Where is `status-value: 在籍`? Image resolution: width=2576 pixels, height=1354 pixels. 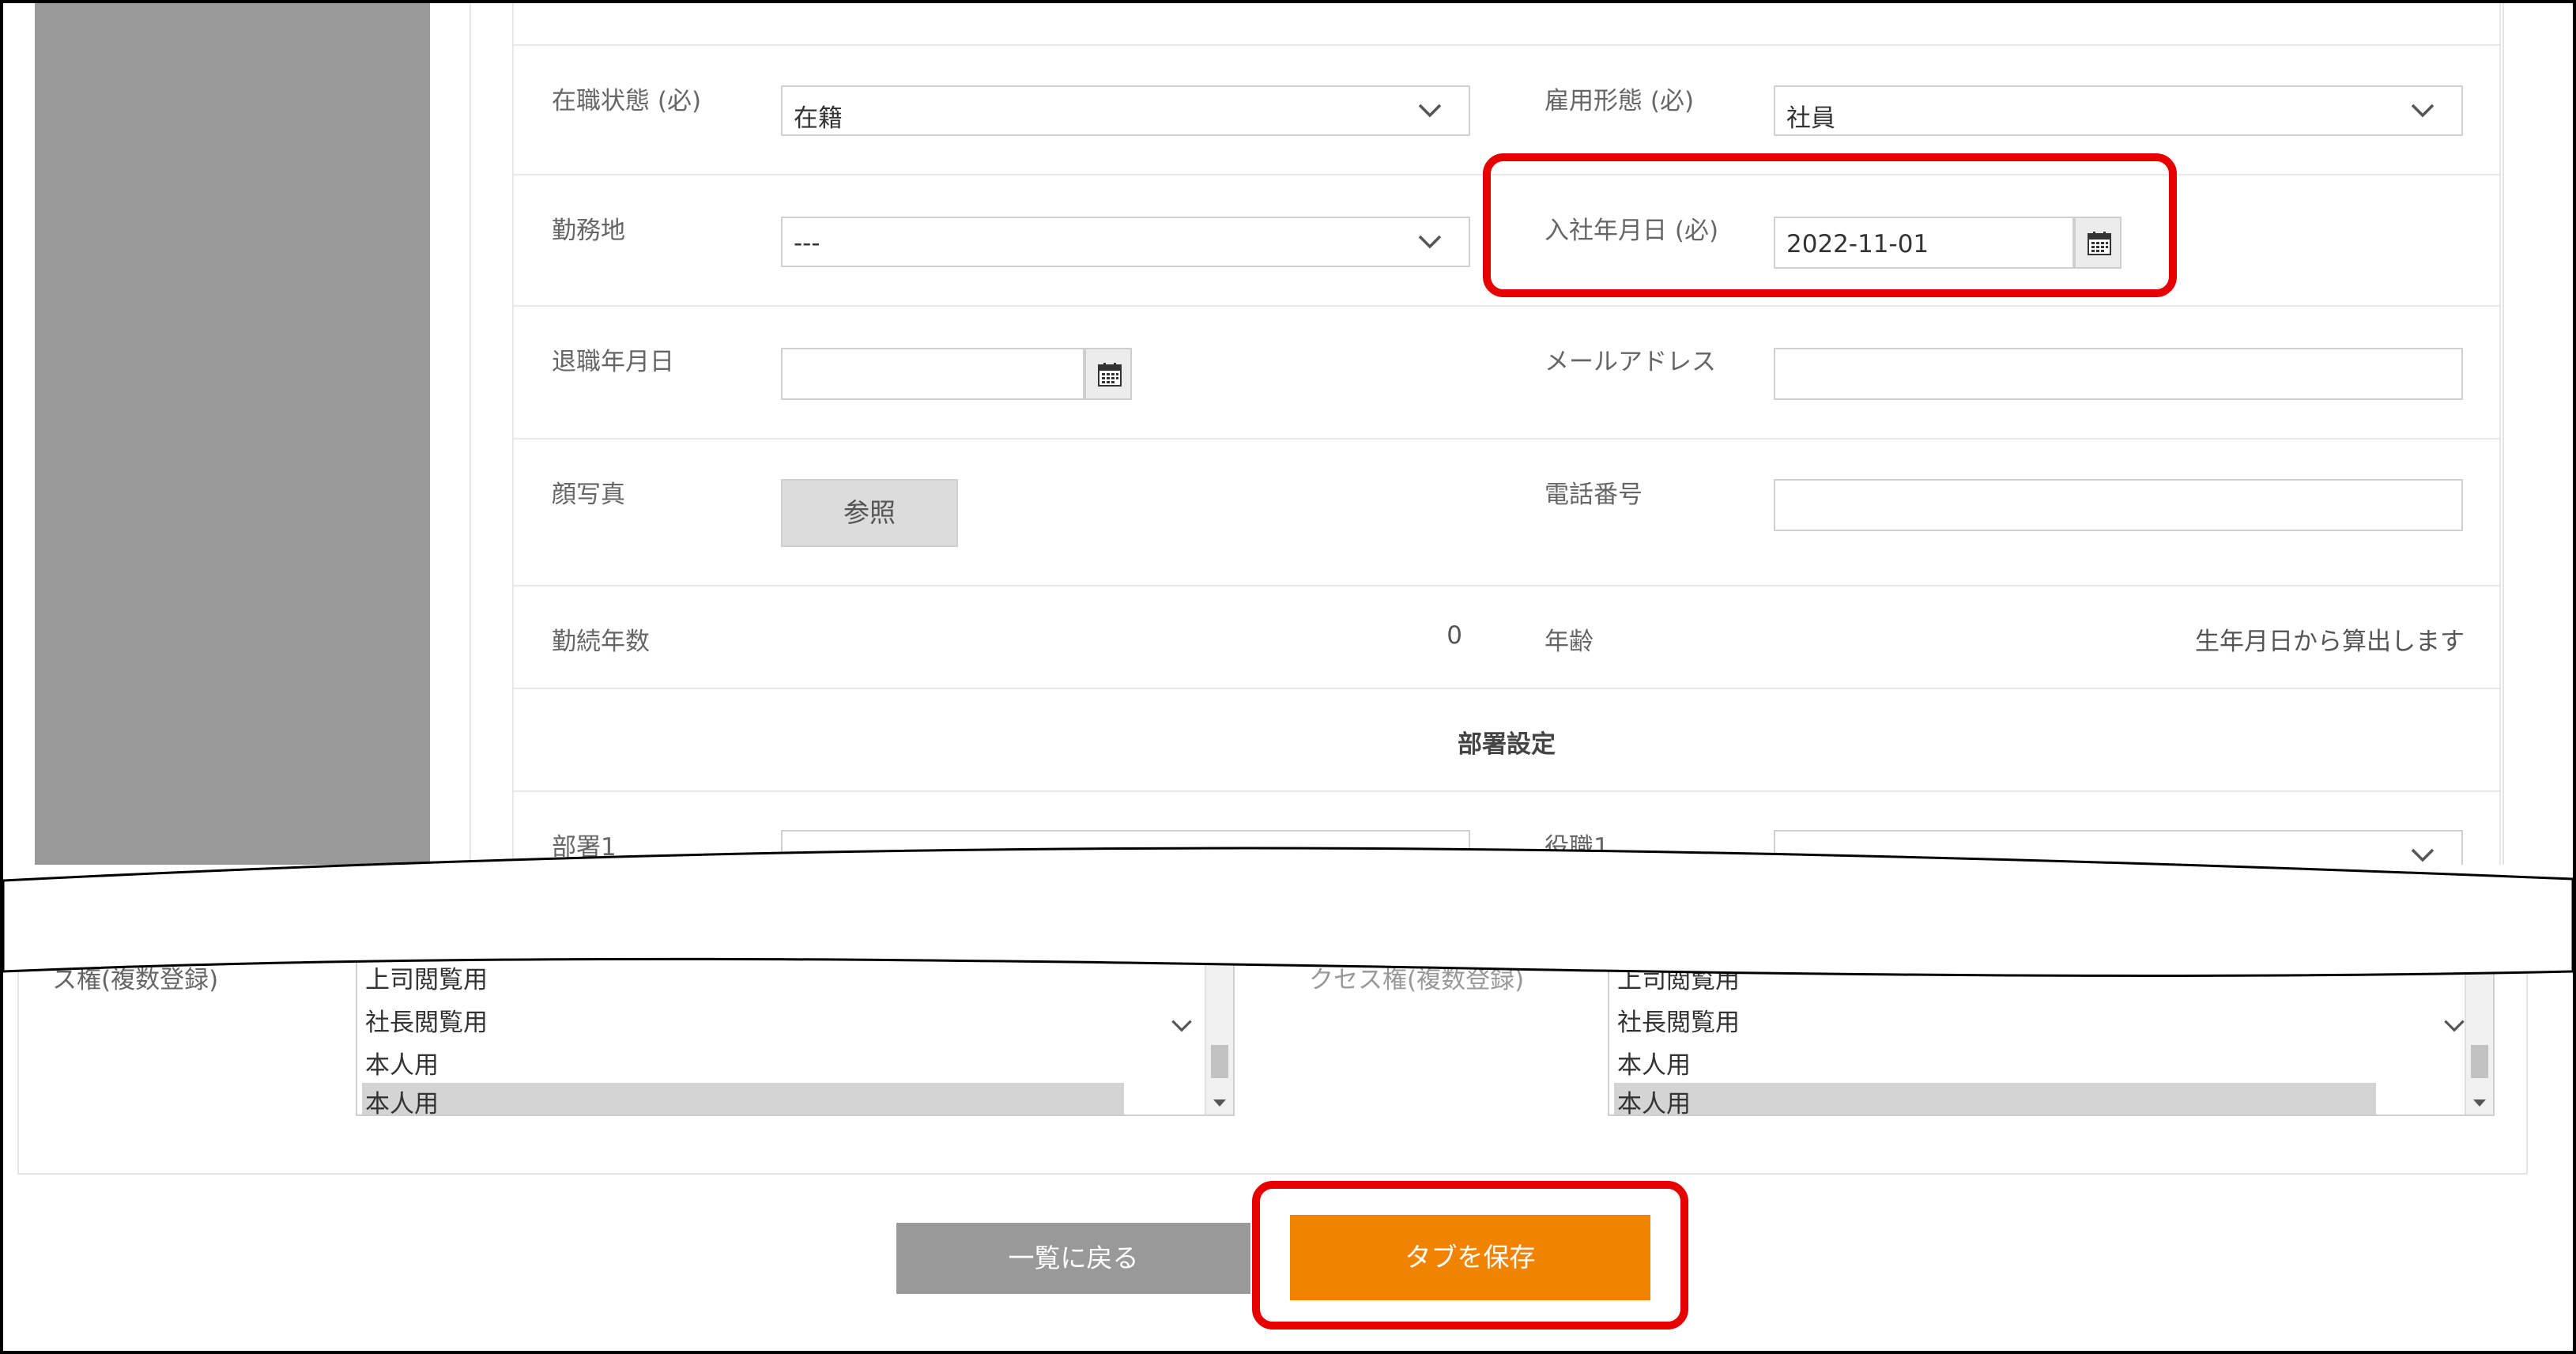
status-value: 在籍 is located at coordinates (818, 119).